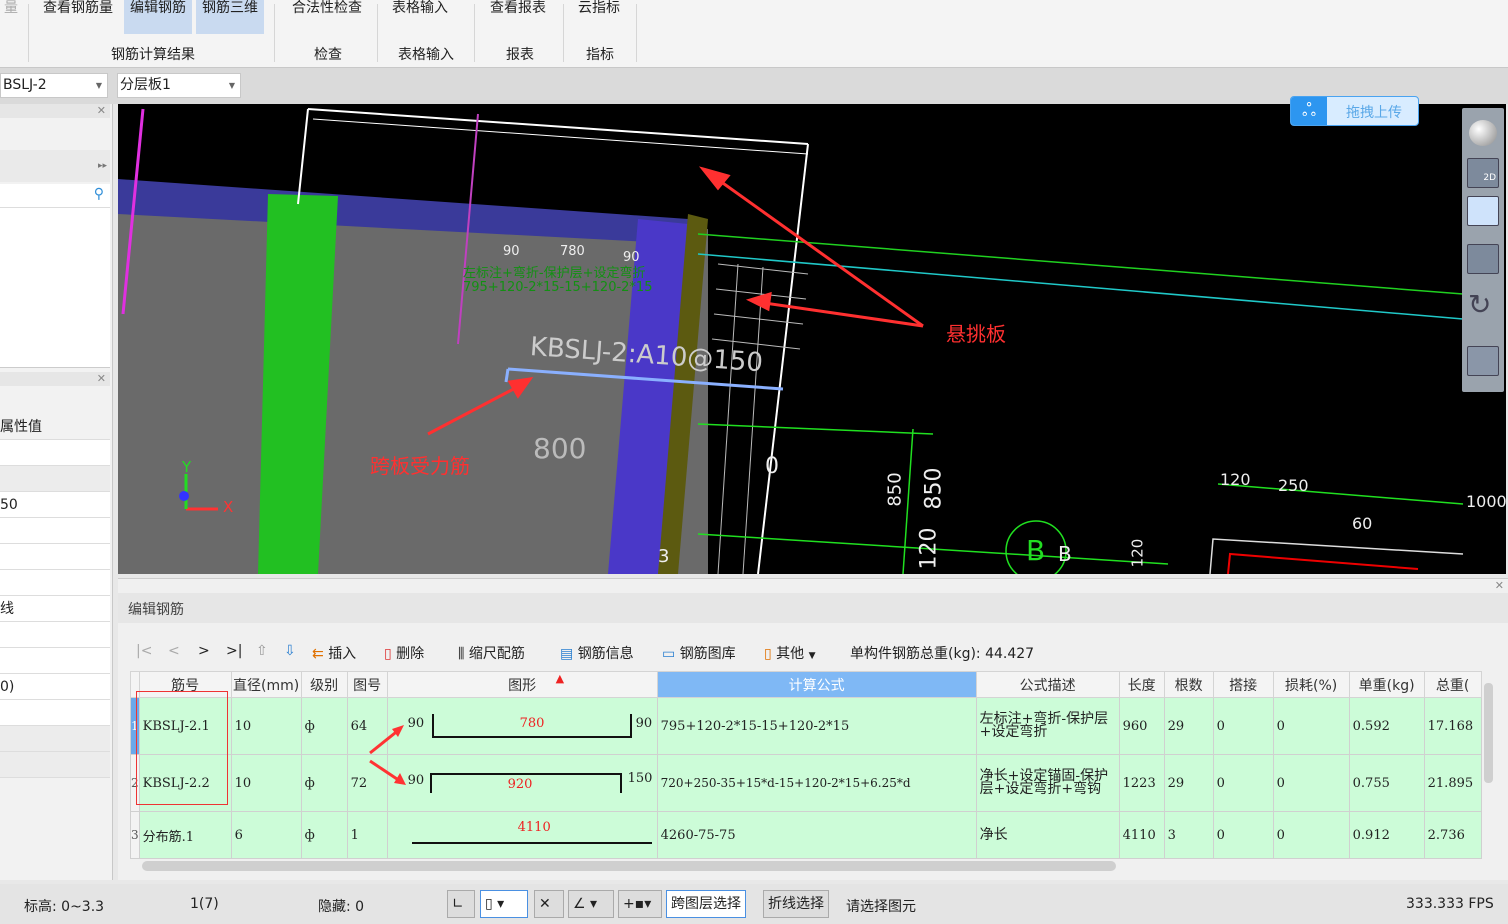 The width and height of the screenshot is (1508, 924). Describe the element at coordinates (549, 904) in the screenshot. I see `cross-icon: ✕` at that location.